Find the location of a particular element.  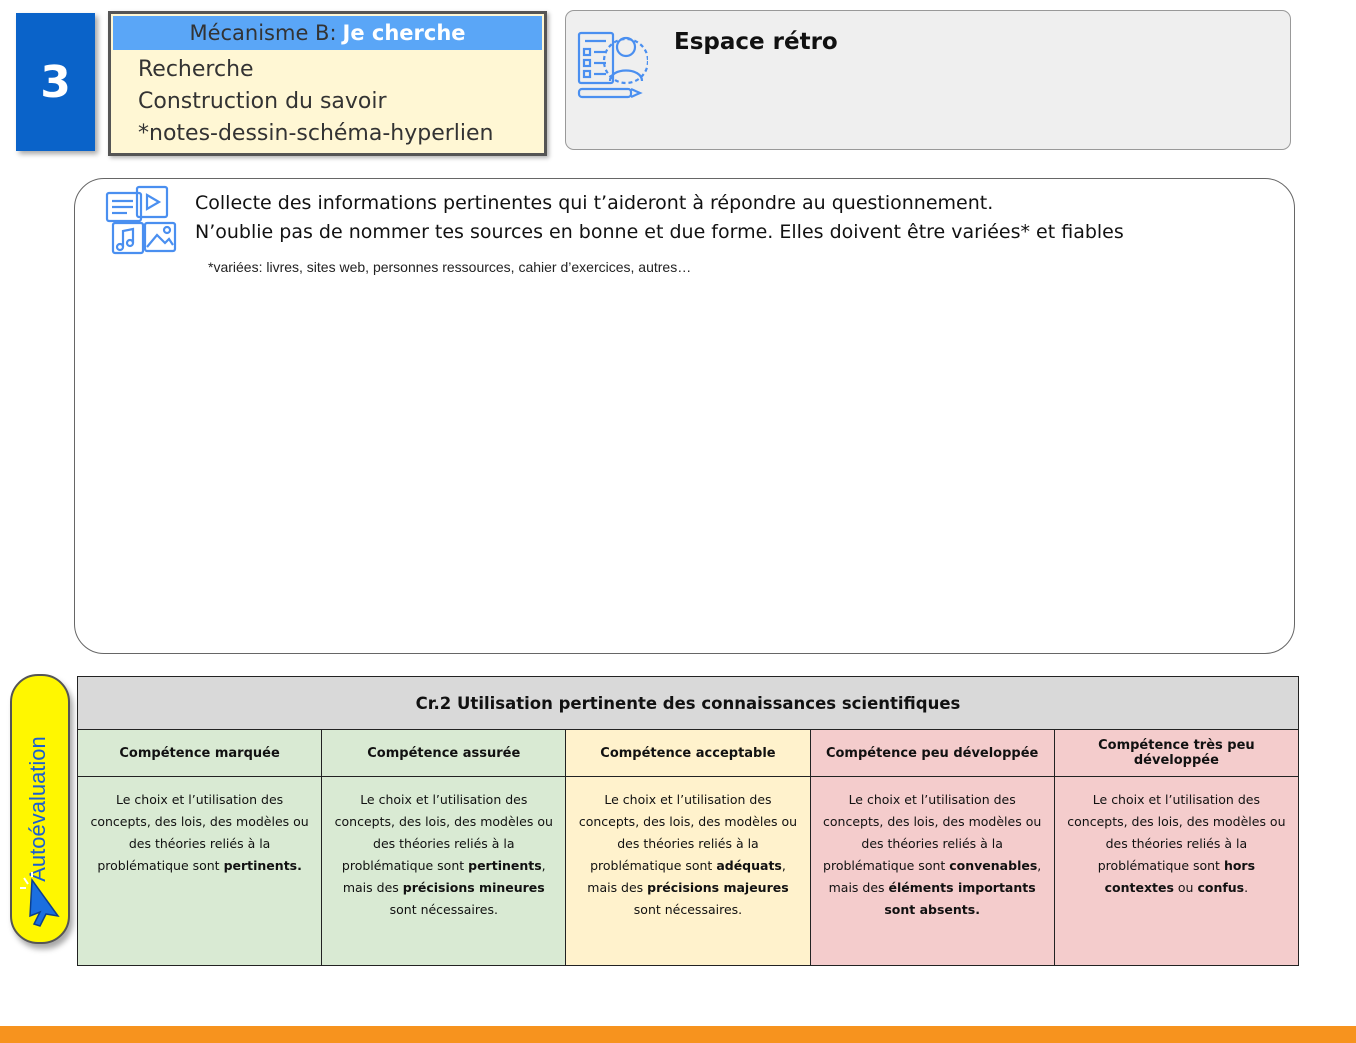

mechanism-title: Mécanisme B: Je cherche is located at coordinates (327, 33).